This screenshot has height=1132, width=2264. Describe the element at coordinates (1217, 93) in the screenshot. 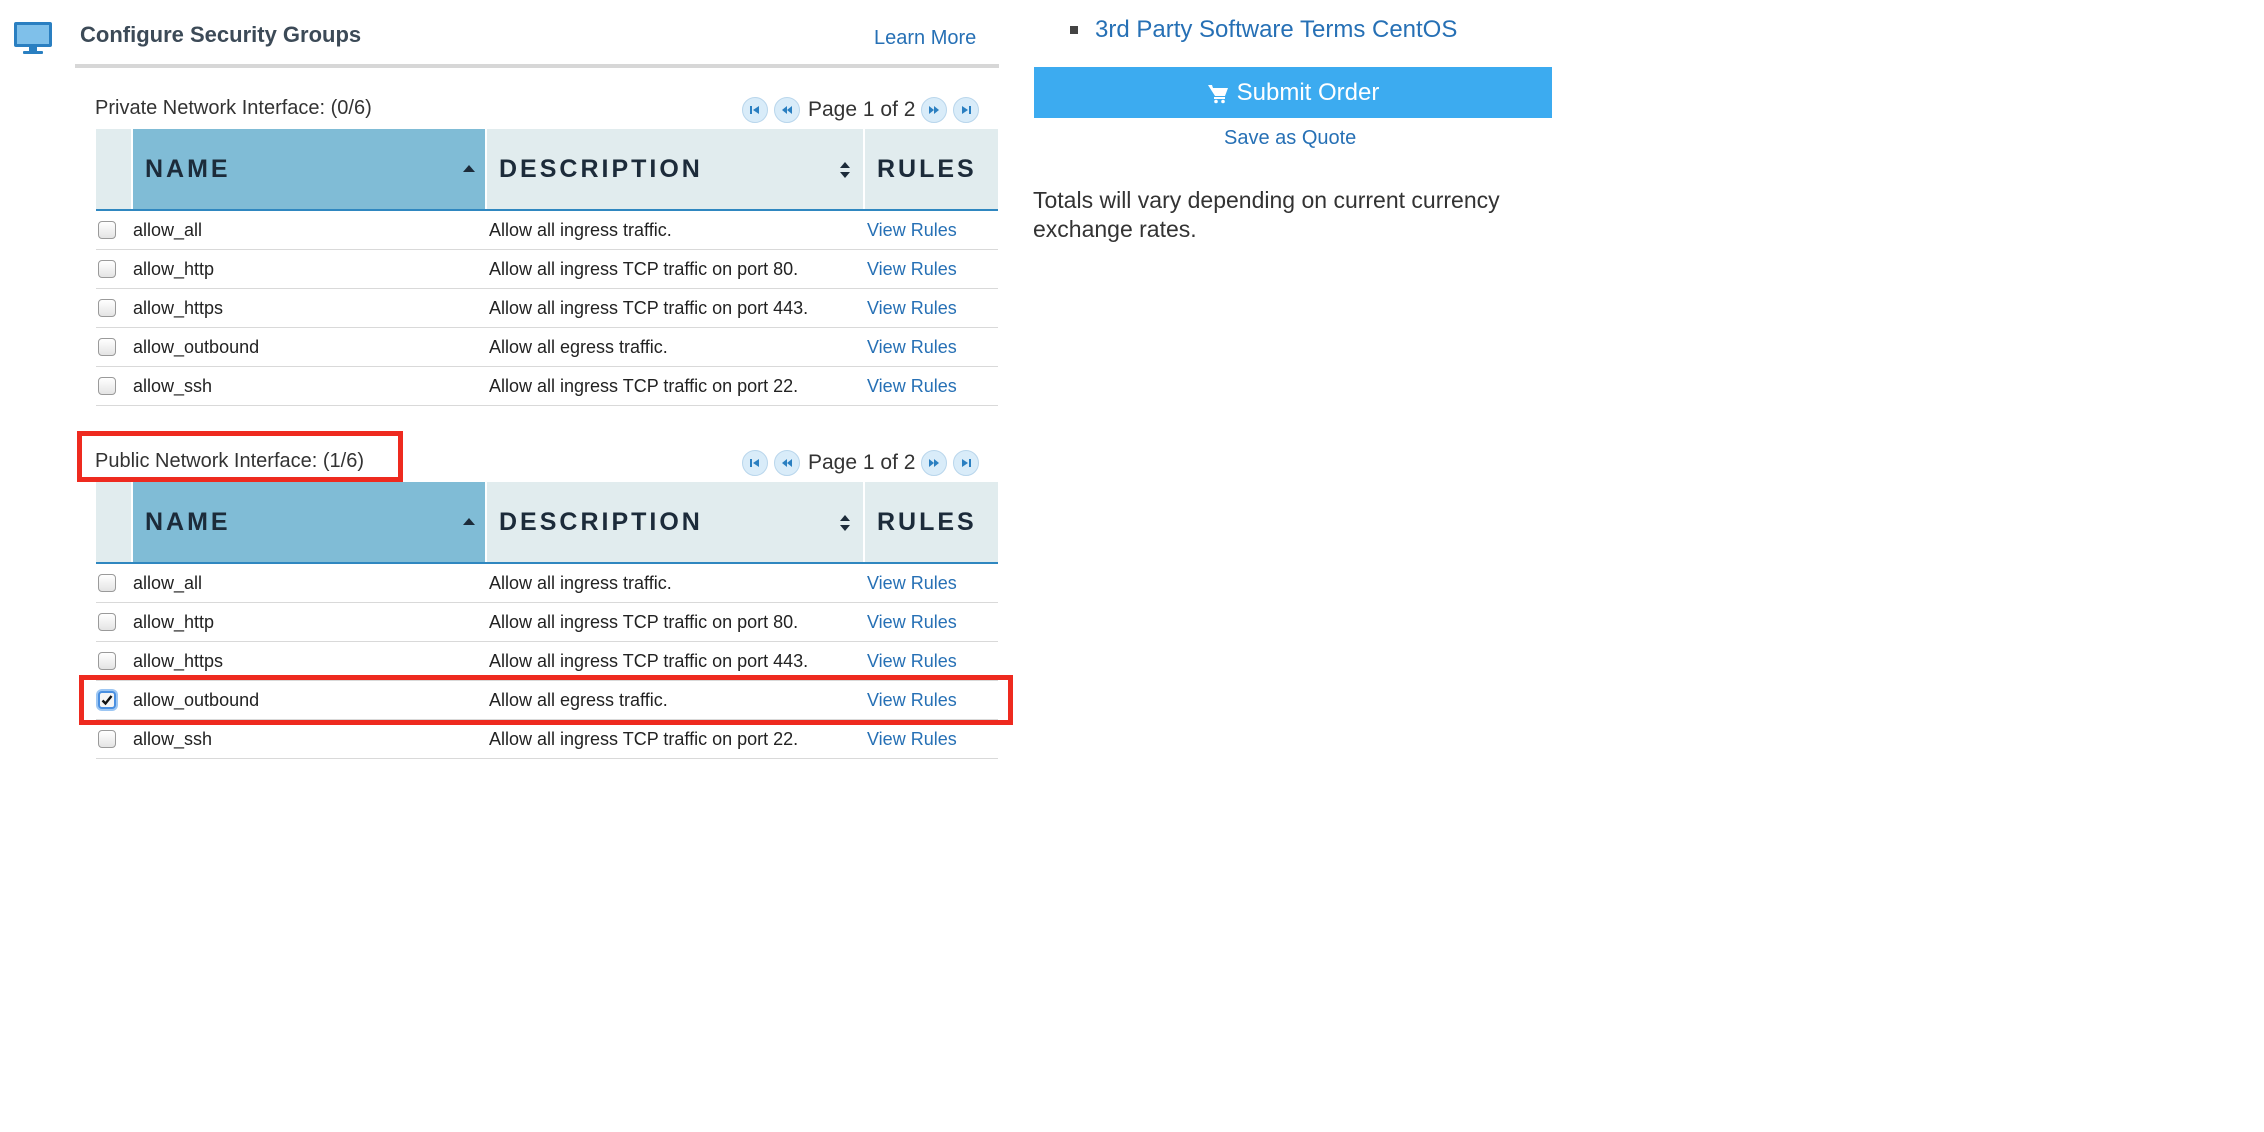

I see `cart-icon` at that location.